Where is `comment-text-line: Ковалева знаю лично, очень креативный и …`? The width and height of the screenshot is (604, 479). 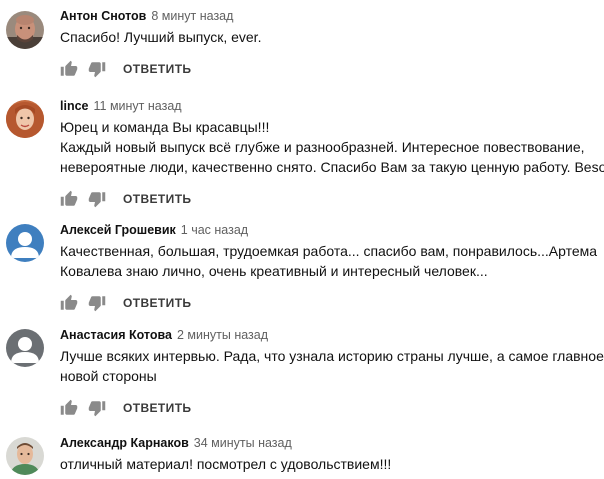 comment-text-line: Ковалева знаю лично, очень креативный и … is located at coordinates (274, 271).